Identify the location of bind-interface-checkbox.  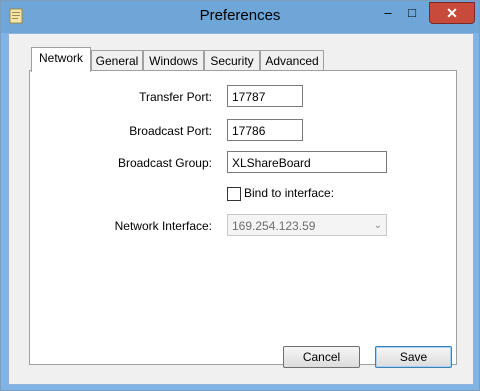
(234, 194).